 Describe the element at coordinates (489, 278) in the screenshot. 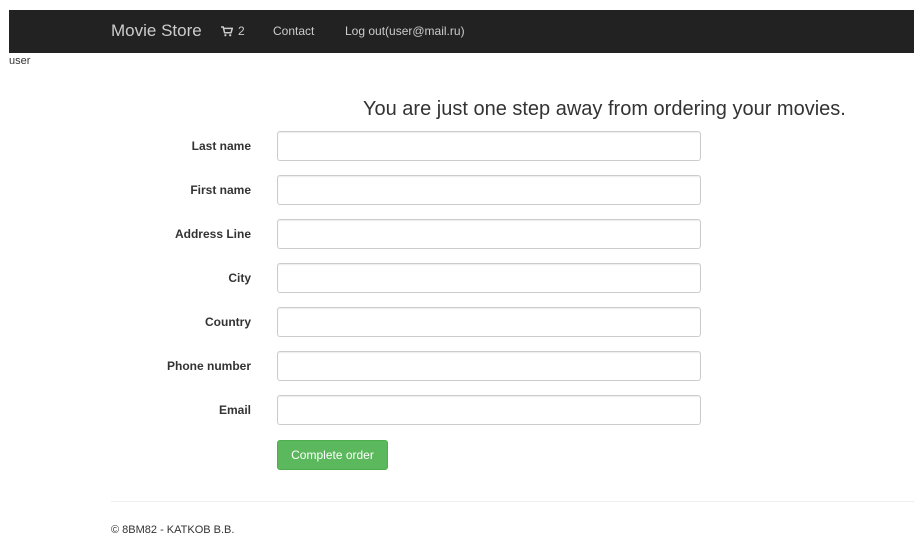

I see `city-input` at that location.